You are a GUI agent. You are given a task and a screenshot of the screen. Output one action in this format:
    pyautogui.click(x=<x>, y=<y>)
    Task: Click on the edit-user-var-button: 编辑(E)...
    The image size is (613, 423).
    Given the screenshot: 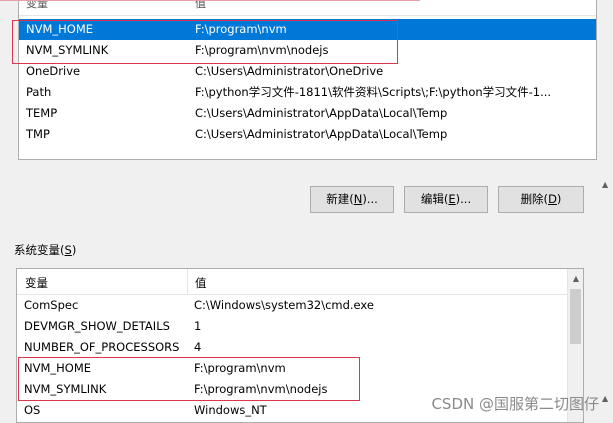 What is the action you would take?
    pyautogui.click(x=446, y=199)
    